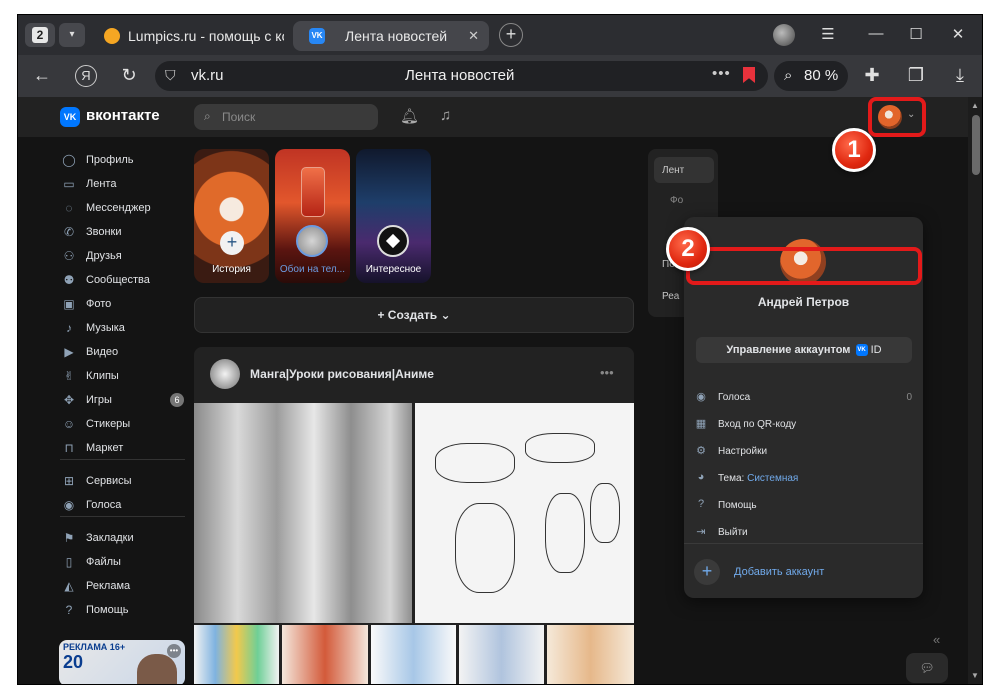  Describe the element at coordinates (975, 390) in the screenshot. I see `scrollbar: ▲ ▼` at that location.